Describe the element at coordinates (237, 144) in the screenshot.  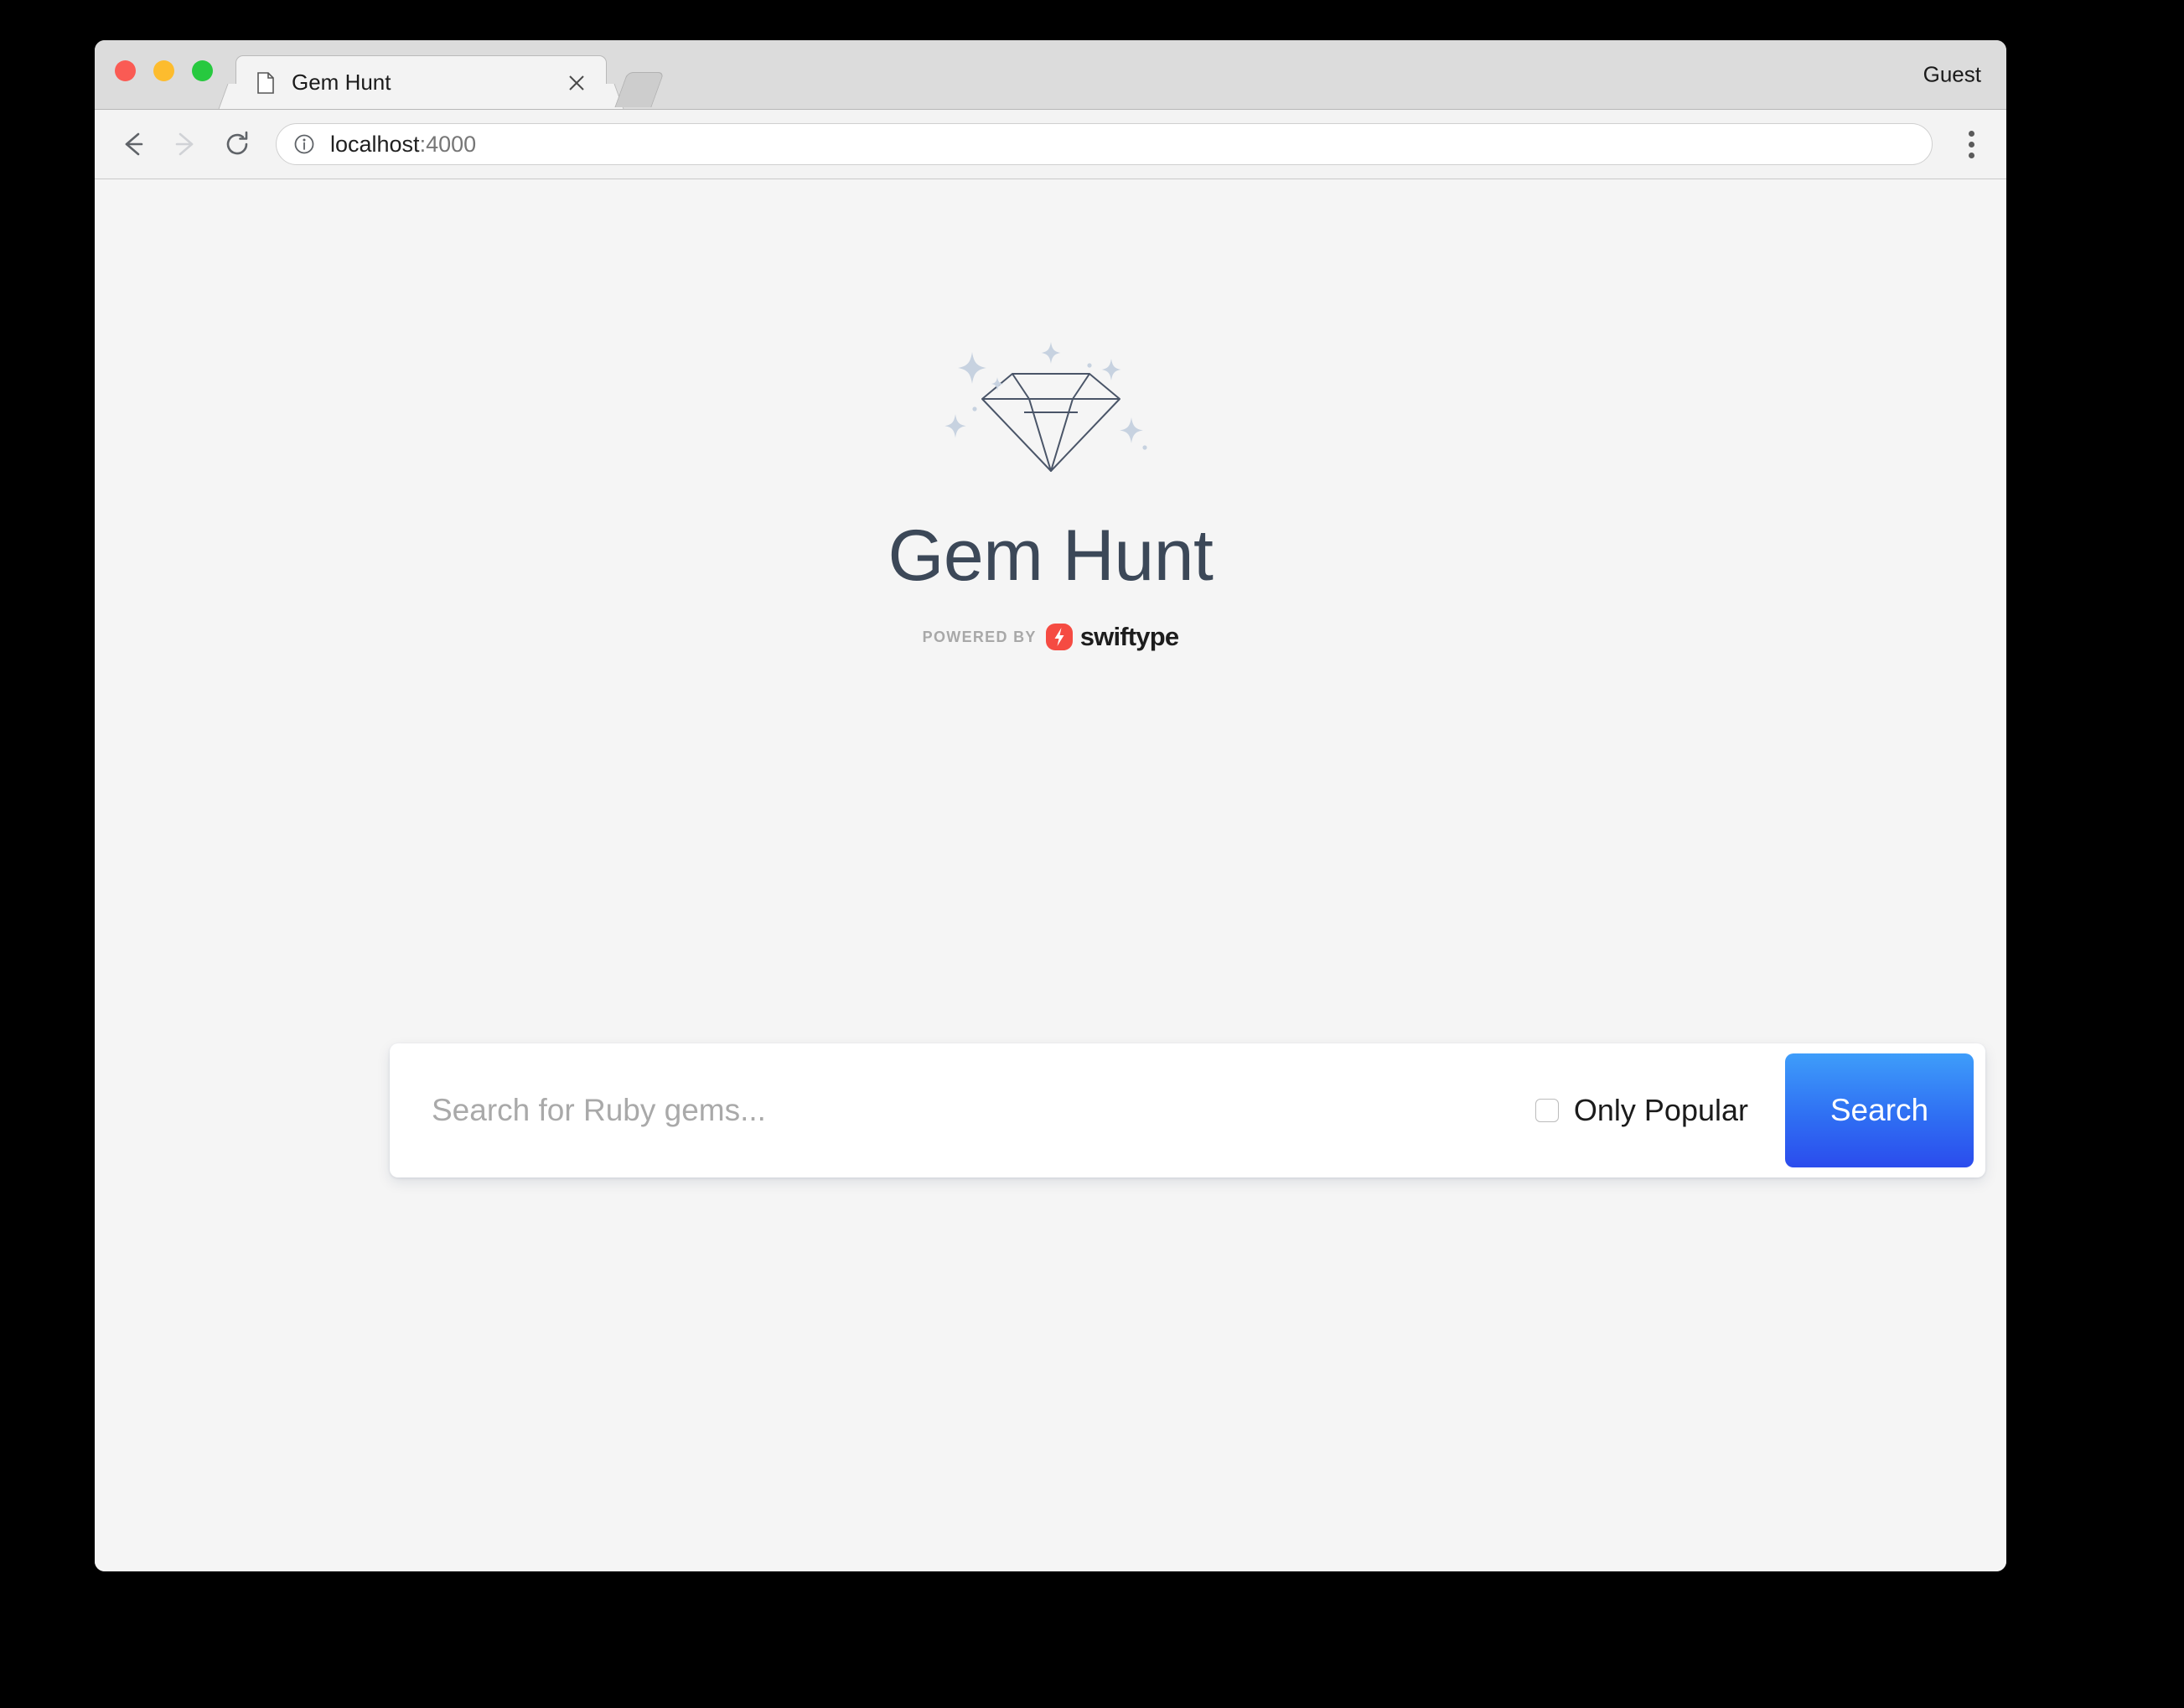
I see `reload-icon` at that location.